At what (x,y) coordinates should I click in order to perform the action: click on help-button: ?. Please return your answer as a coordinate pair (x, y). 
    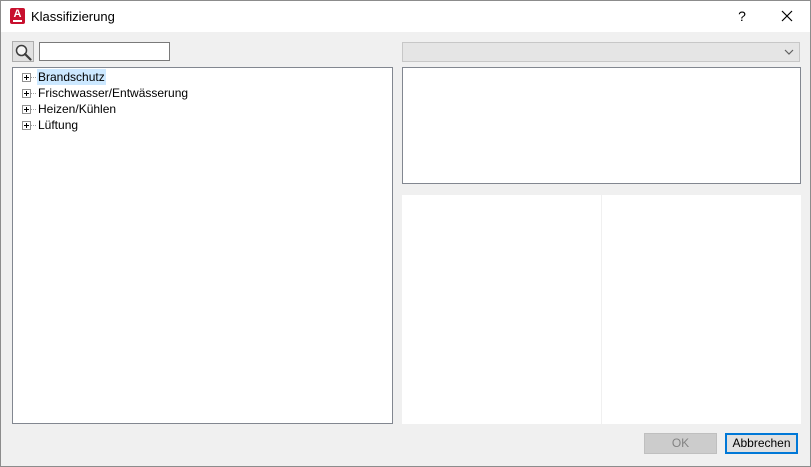
    Looking at the image, I should click on (742, 16).